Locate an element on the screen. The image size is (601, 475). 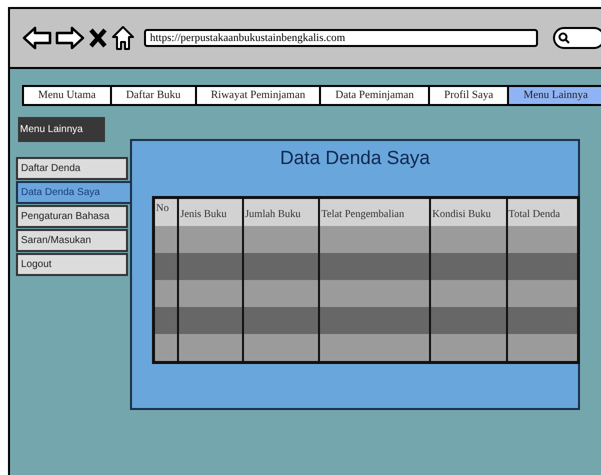
sidebar-item: Saran/Masukan is located at coordinates (72, 240).